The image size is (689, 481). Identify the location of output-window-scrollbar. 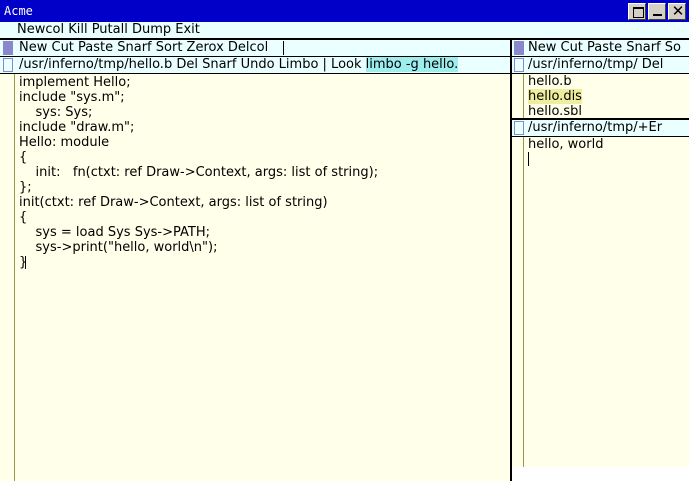
(518, 302).